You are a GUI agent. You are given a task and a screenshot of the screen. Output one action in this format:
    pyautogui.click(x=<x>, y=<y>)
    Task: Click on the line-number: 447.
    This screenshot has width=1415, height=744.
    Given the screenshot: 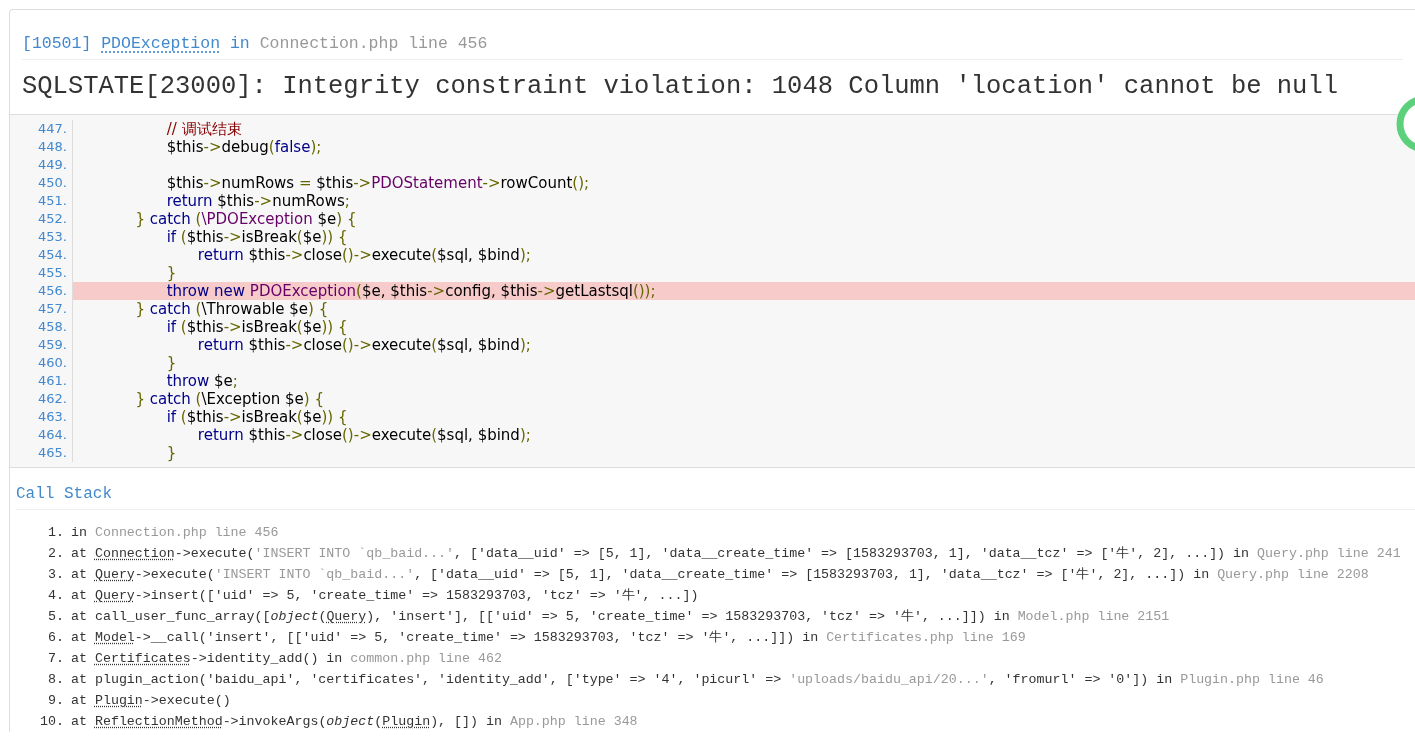 What is the action you would take?
    pyautogui.click(x=52, y=128)
    